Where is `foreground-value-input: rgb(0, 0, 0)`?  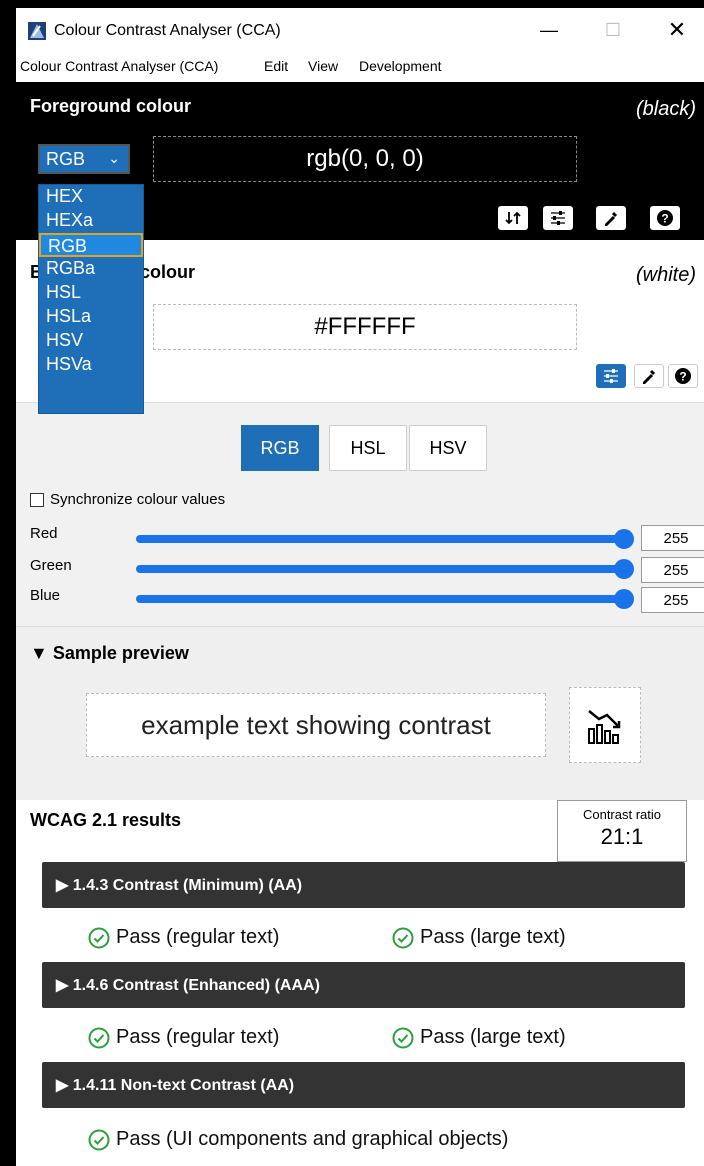 foreground-value-input: rgb(0, 0, 0) is located at coordinates (365, 159).